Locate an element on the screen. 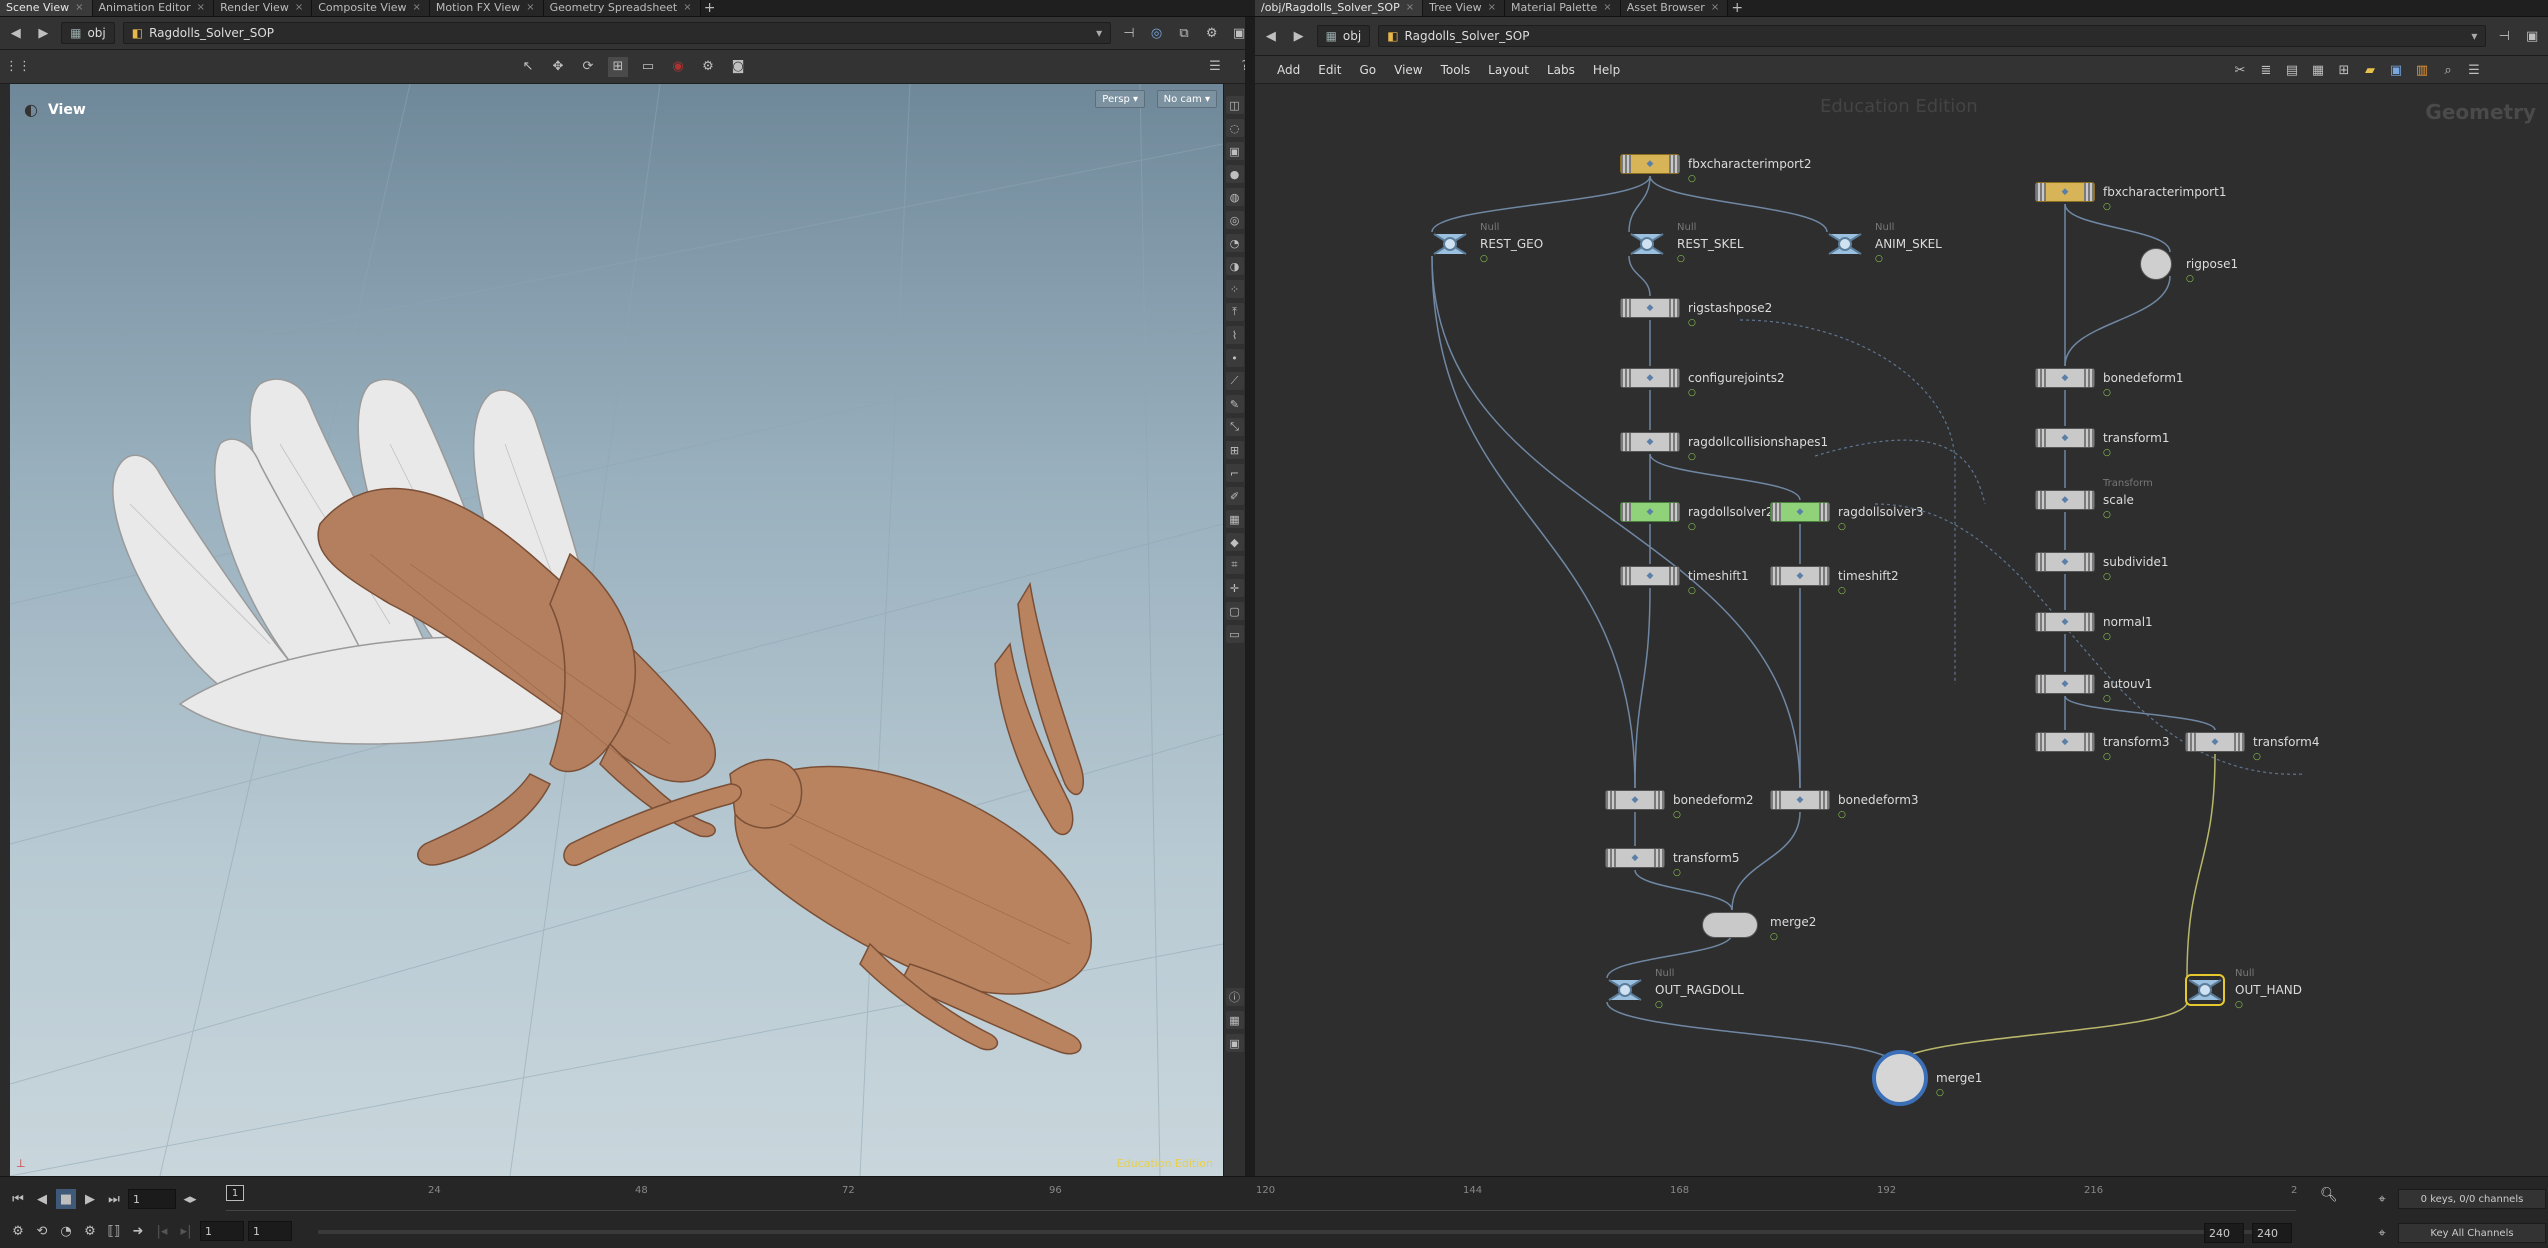 This screenshot has height=1248, width=2548. pin-icon: ⊣ is located at coordinates (2504, 36).